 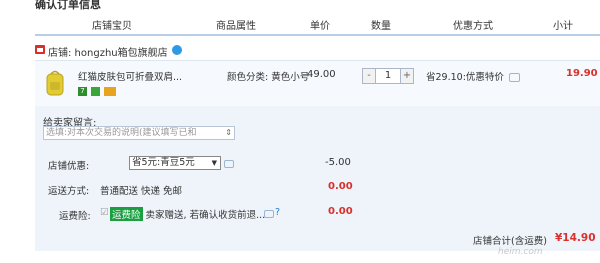 I want to click on column-header-discount: 优惠方式, so click(x=473, y=26).